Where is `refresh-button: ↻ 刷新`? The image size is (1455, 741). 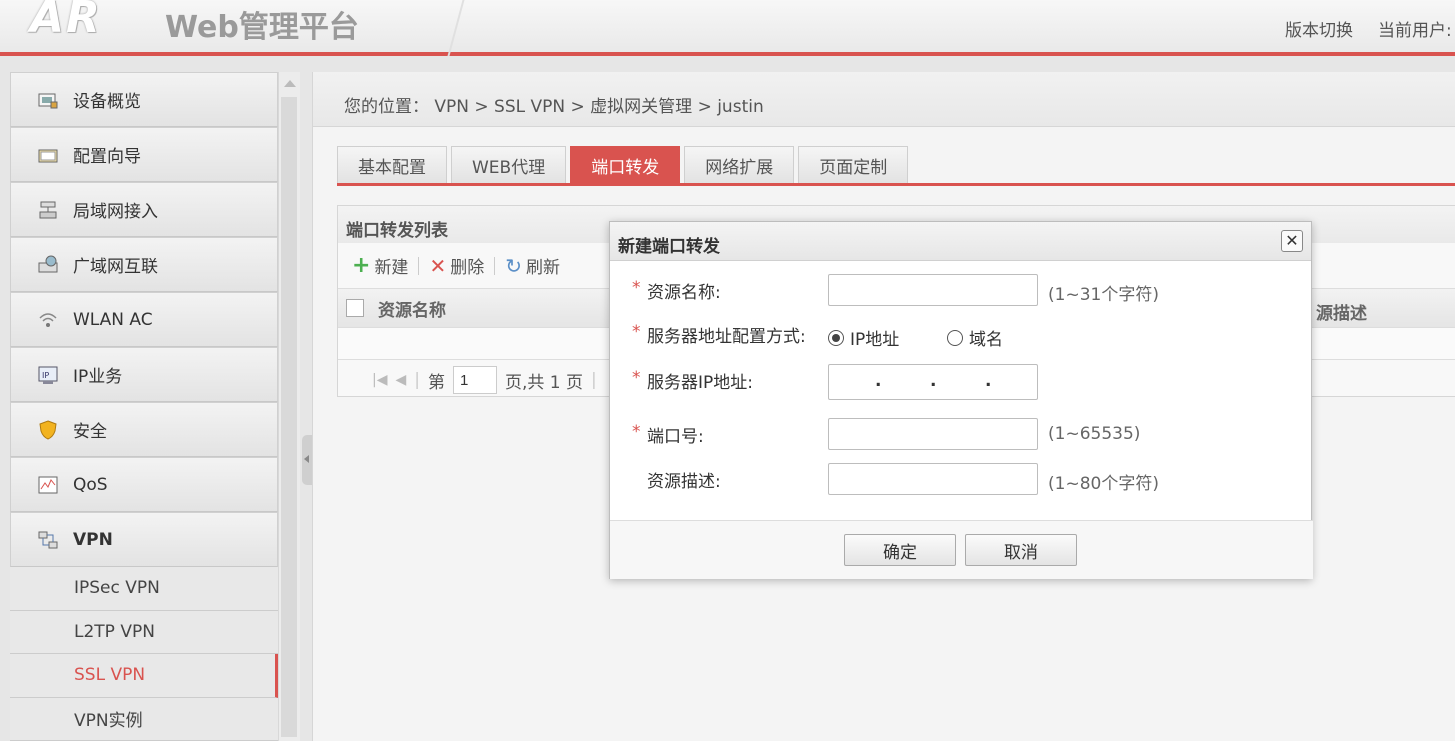
refresh-button: ↻ 刷新 is located at coordinates (532, 266).